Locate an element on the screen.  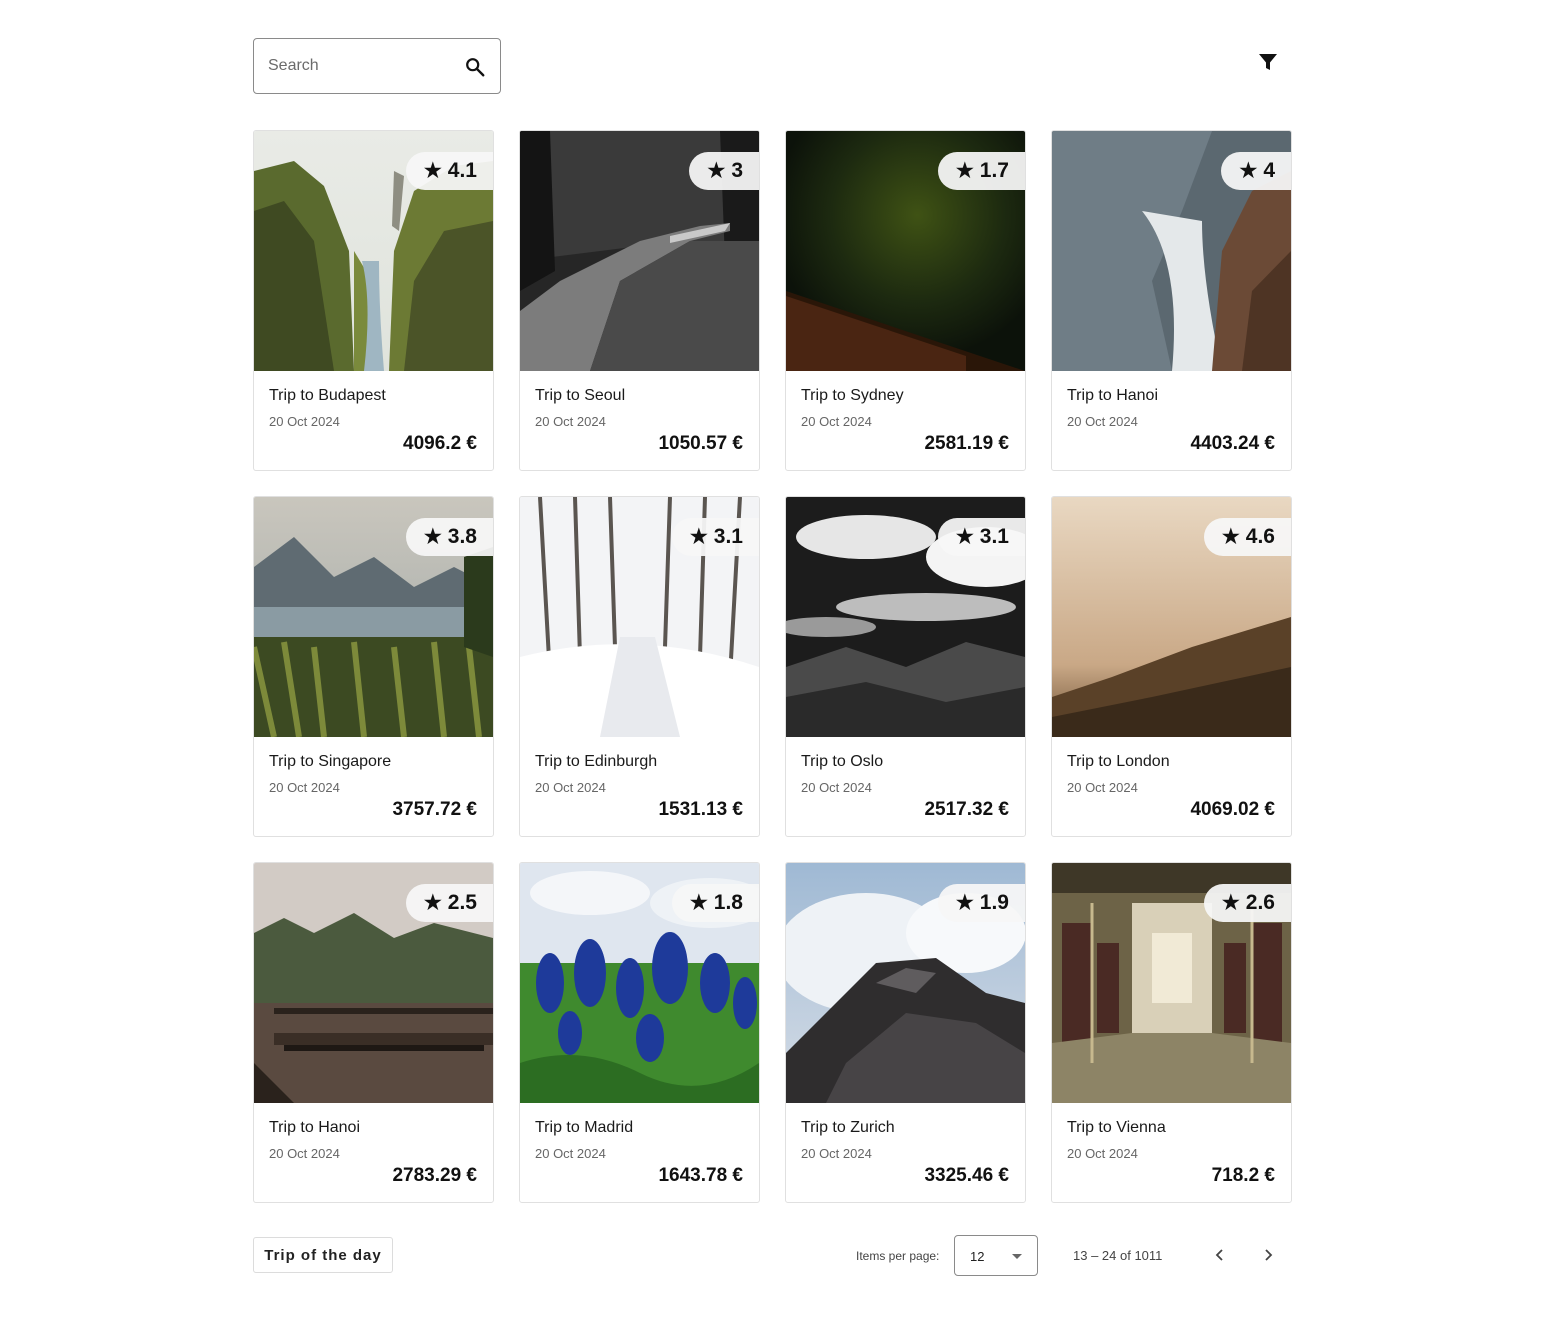
chevron-right-icon is located at coordinates (1269, 1255).